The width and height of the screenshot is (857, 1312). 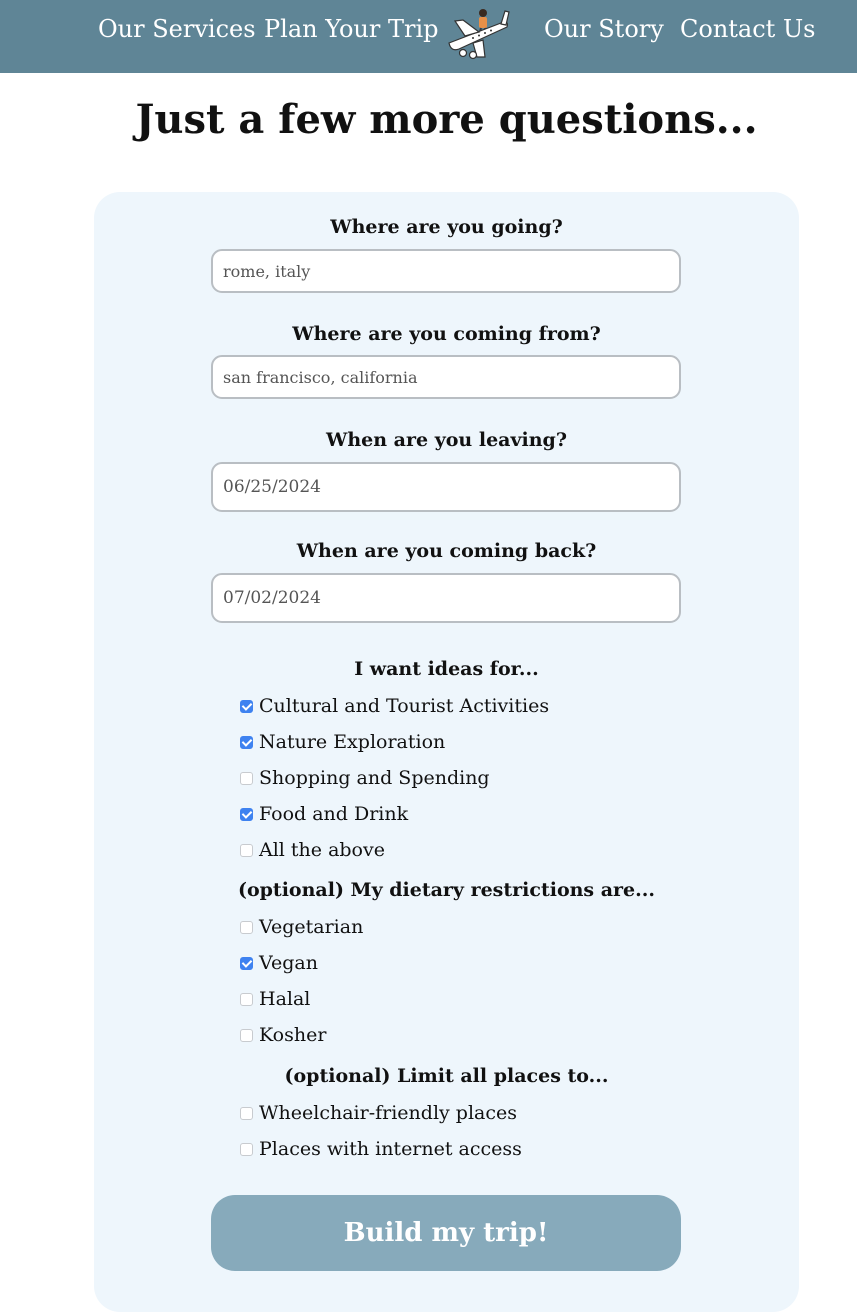 What do you see at coordinates (604, 29) in the screenshot?
I see `nav-link-our-story: Our Story` at bounding box center [604, 29].